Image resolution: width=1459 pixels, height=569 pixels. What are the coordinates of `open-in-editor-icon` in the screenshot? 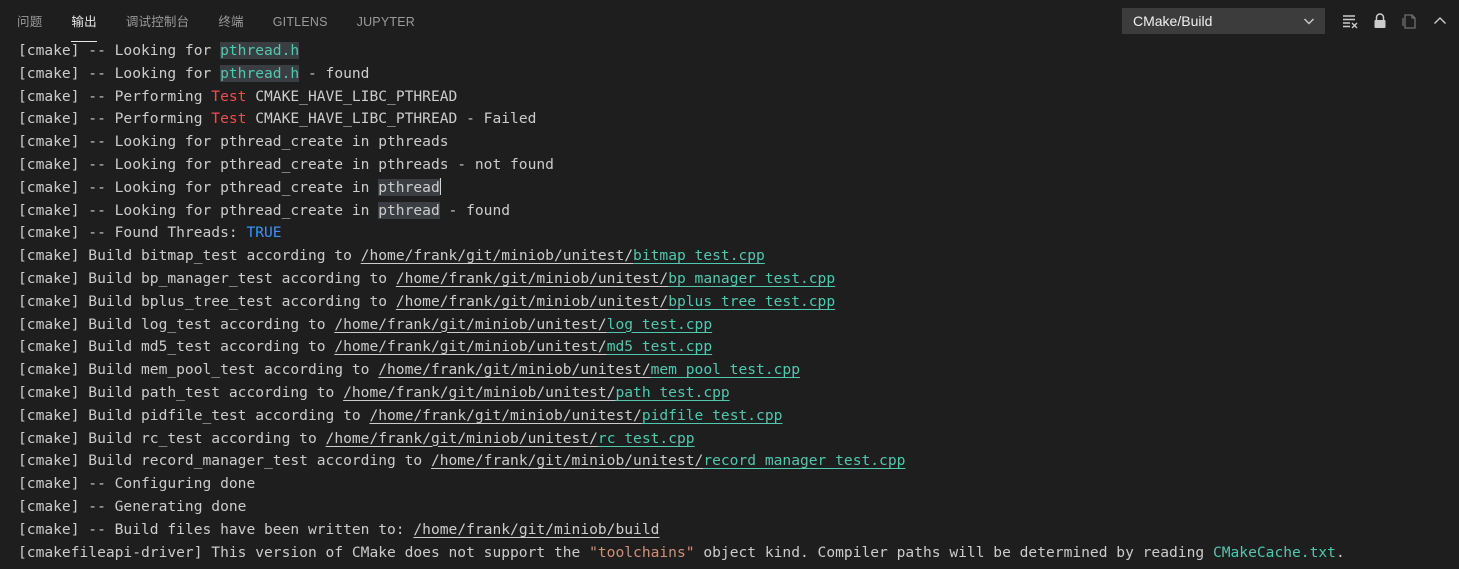 It's located at (1410, 21).